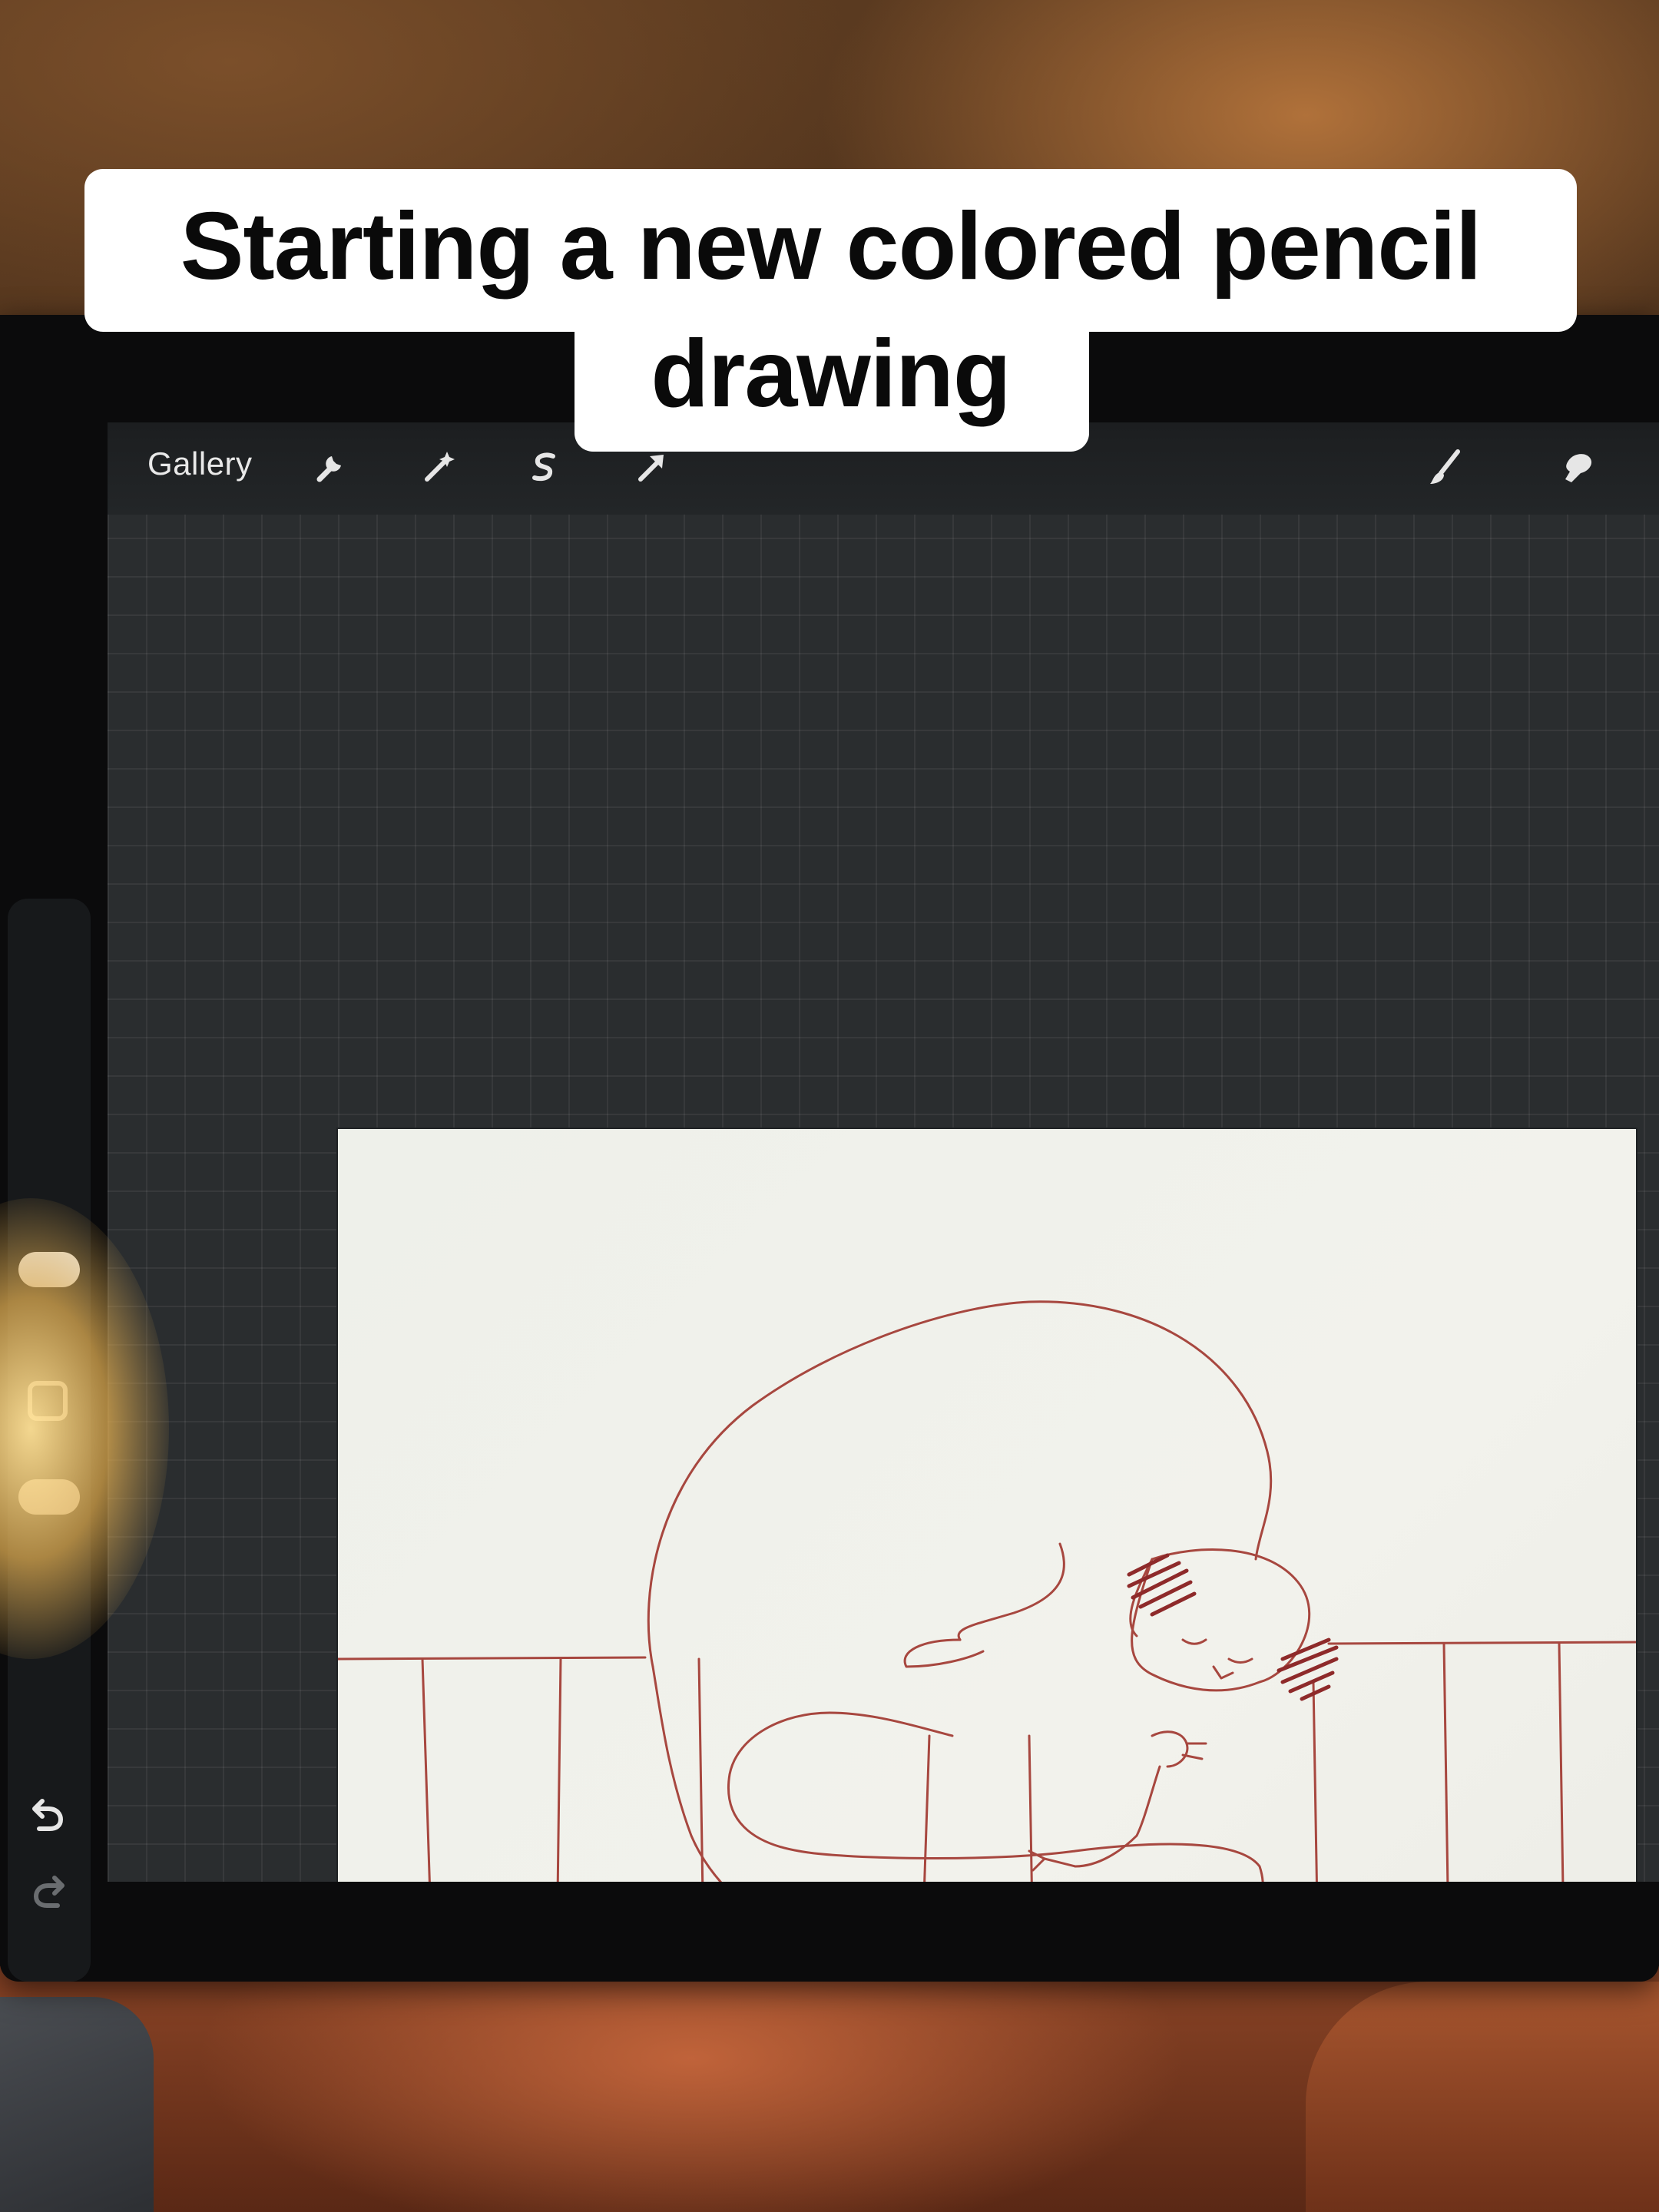 The width and height of the screenshot is (1659, 2212). I want to click on cloth-background, so click(77, 2104).